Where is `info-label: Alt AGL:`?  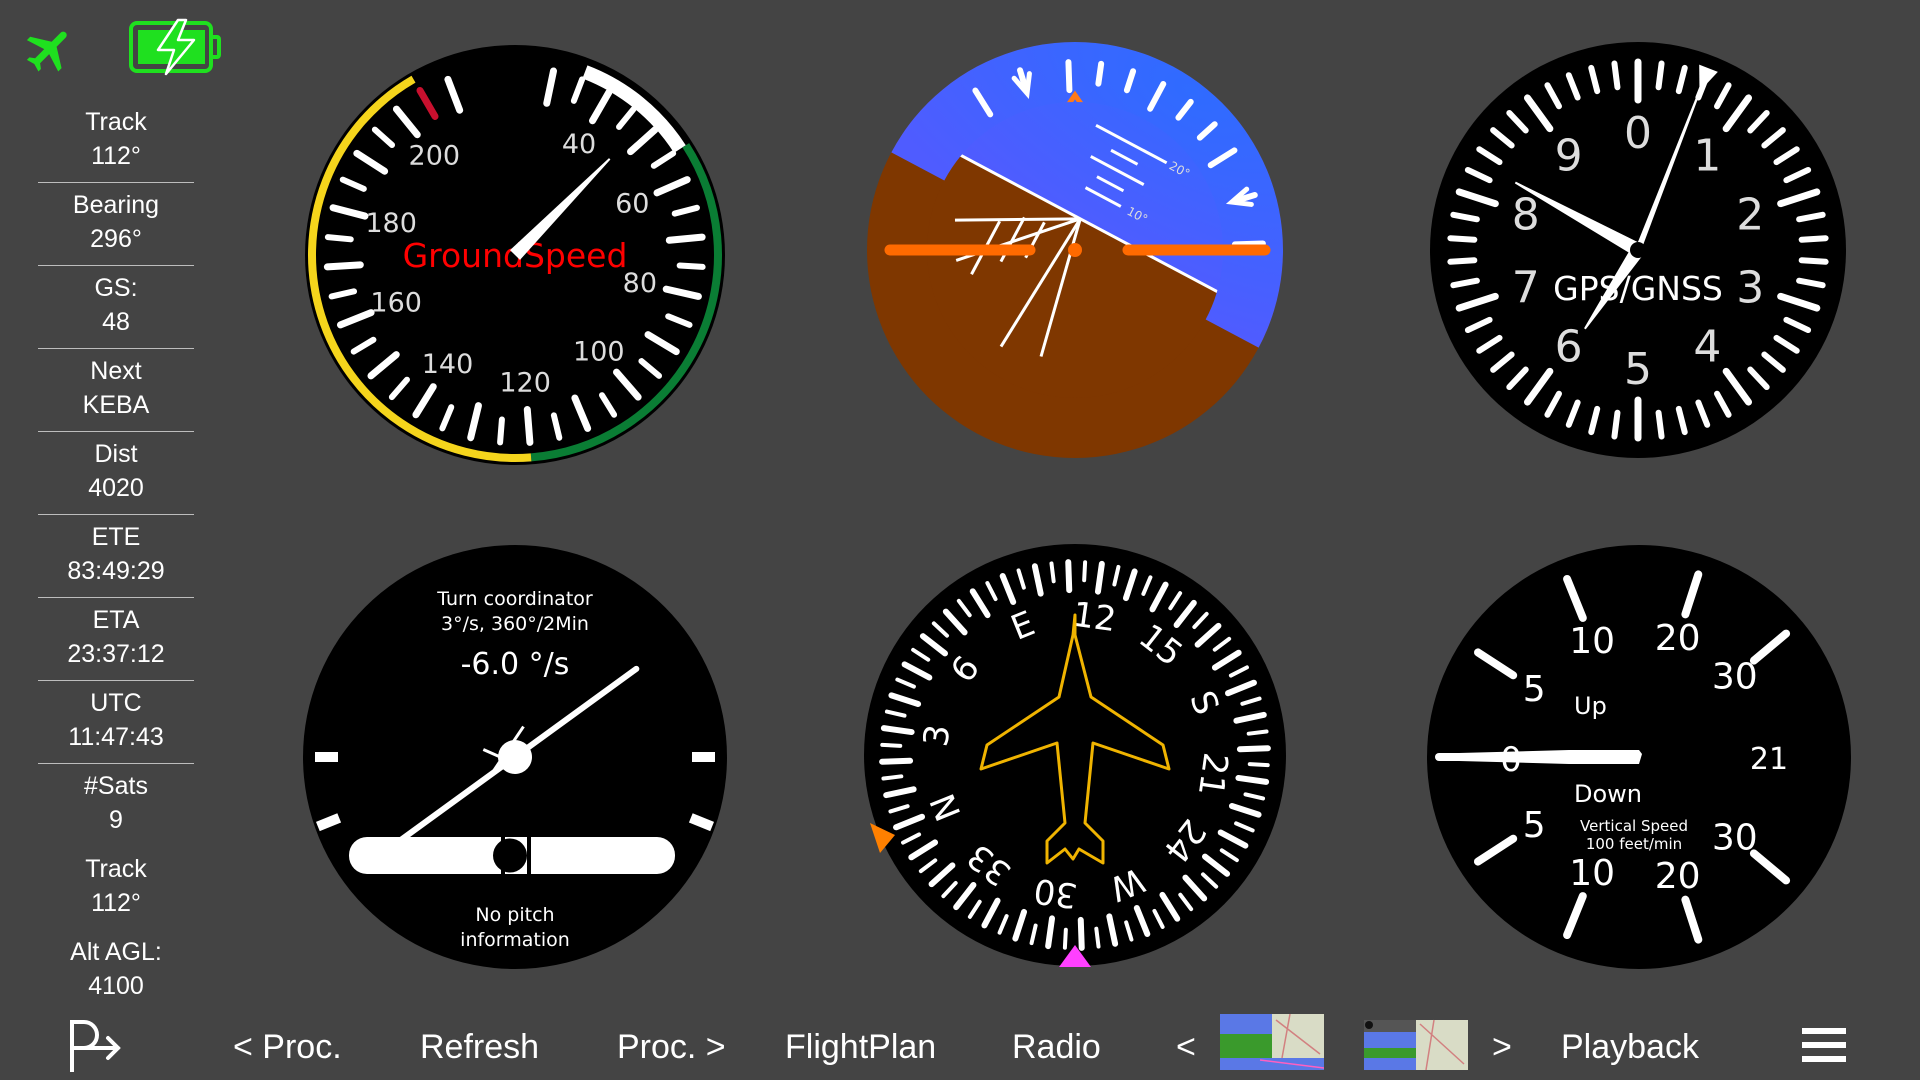 info-label: Alt AGL: is located at coordinates (116, 952).